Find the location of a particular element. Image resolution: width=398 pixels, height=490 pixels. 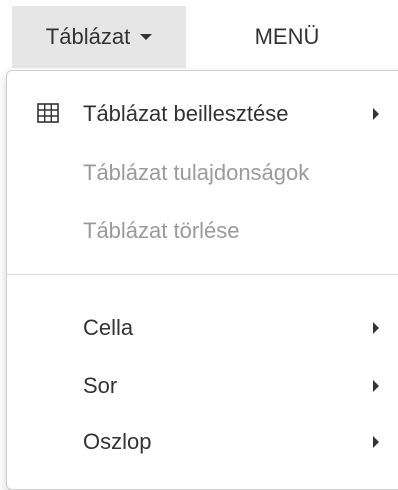

menu-item-label: Cella is located at coordinates (108, 327).